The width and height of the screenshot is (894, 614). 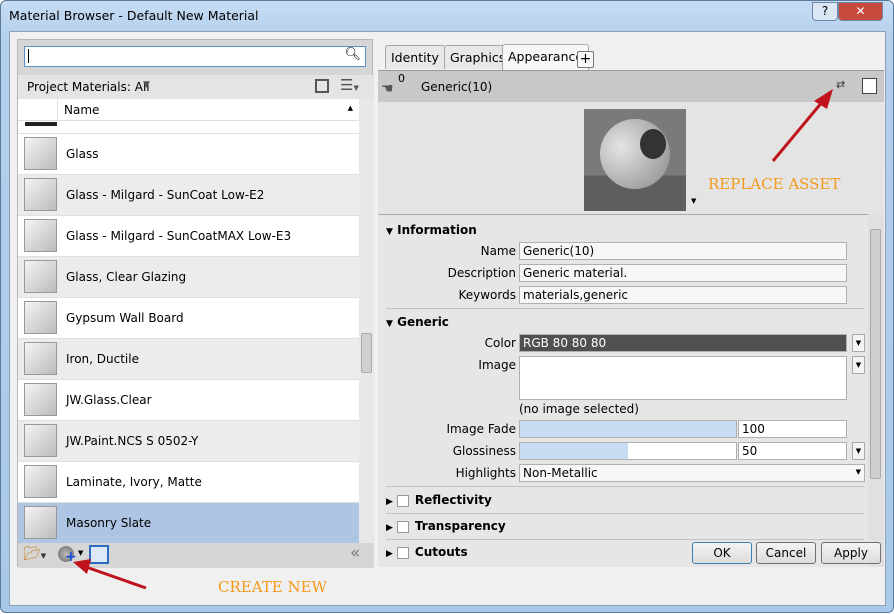 What do you see at coordinates (823, 99) in the screenshot?
I see `replace-arrowhead` at bounding box center [823, 99].